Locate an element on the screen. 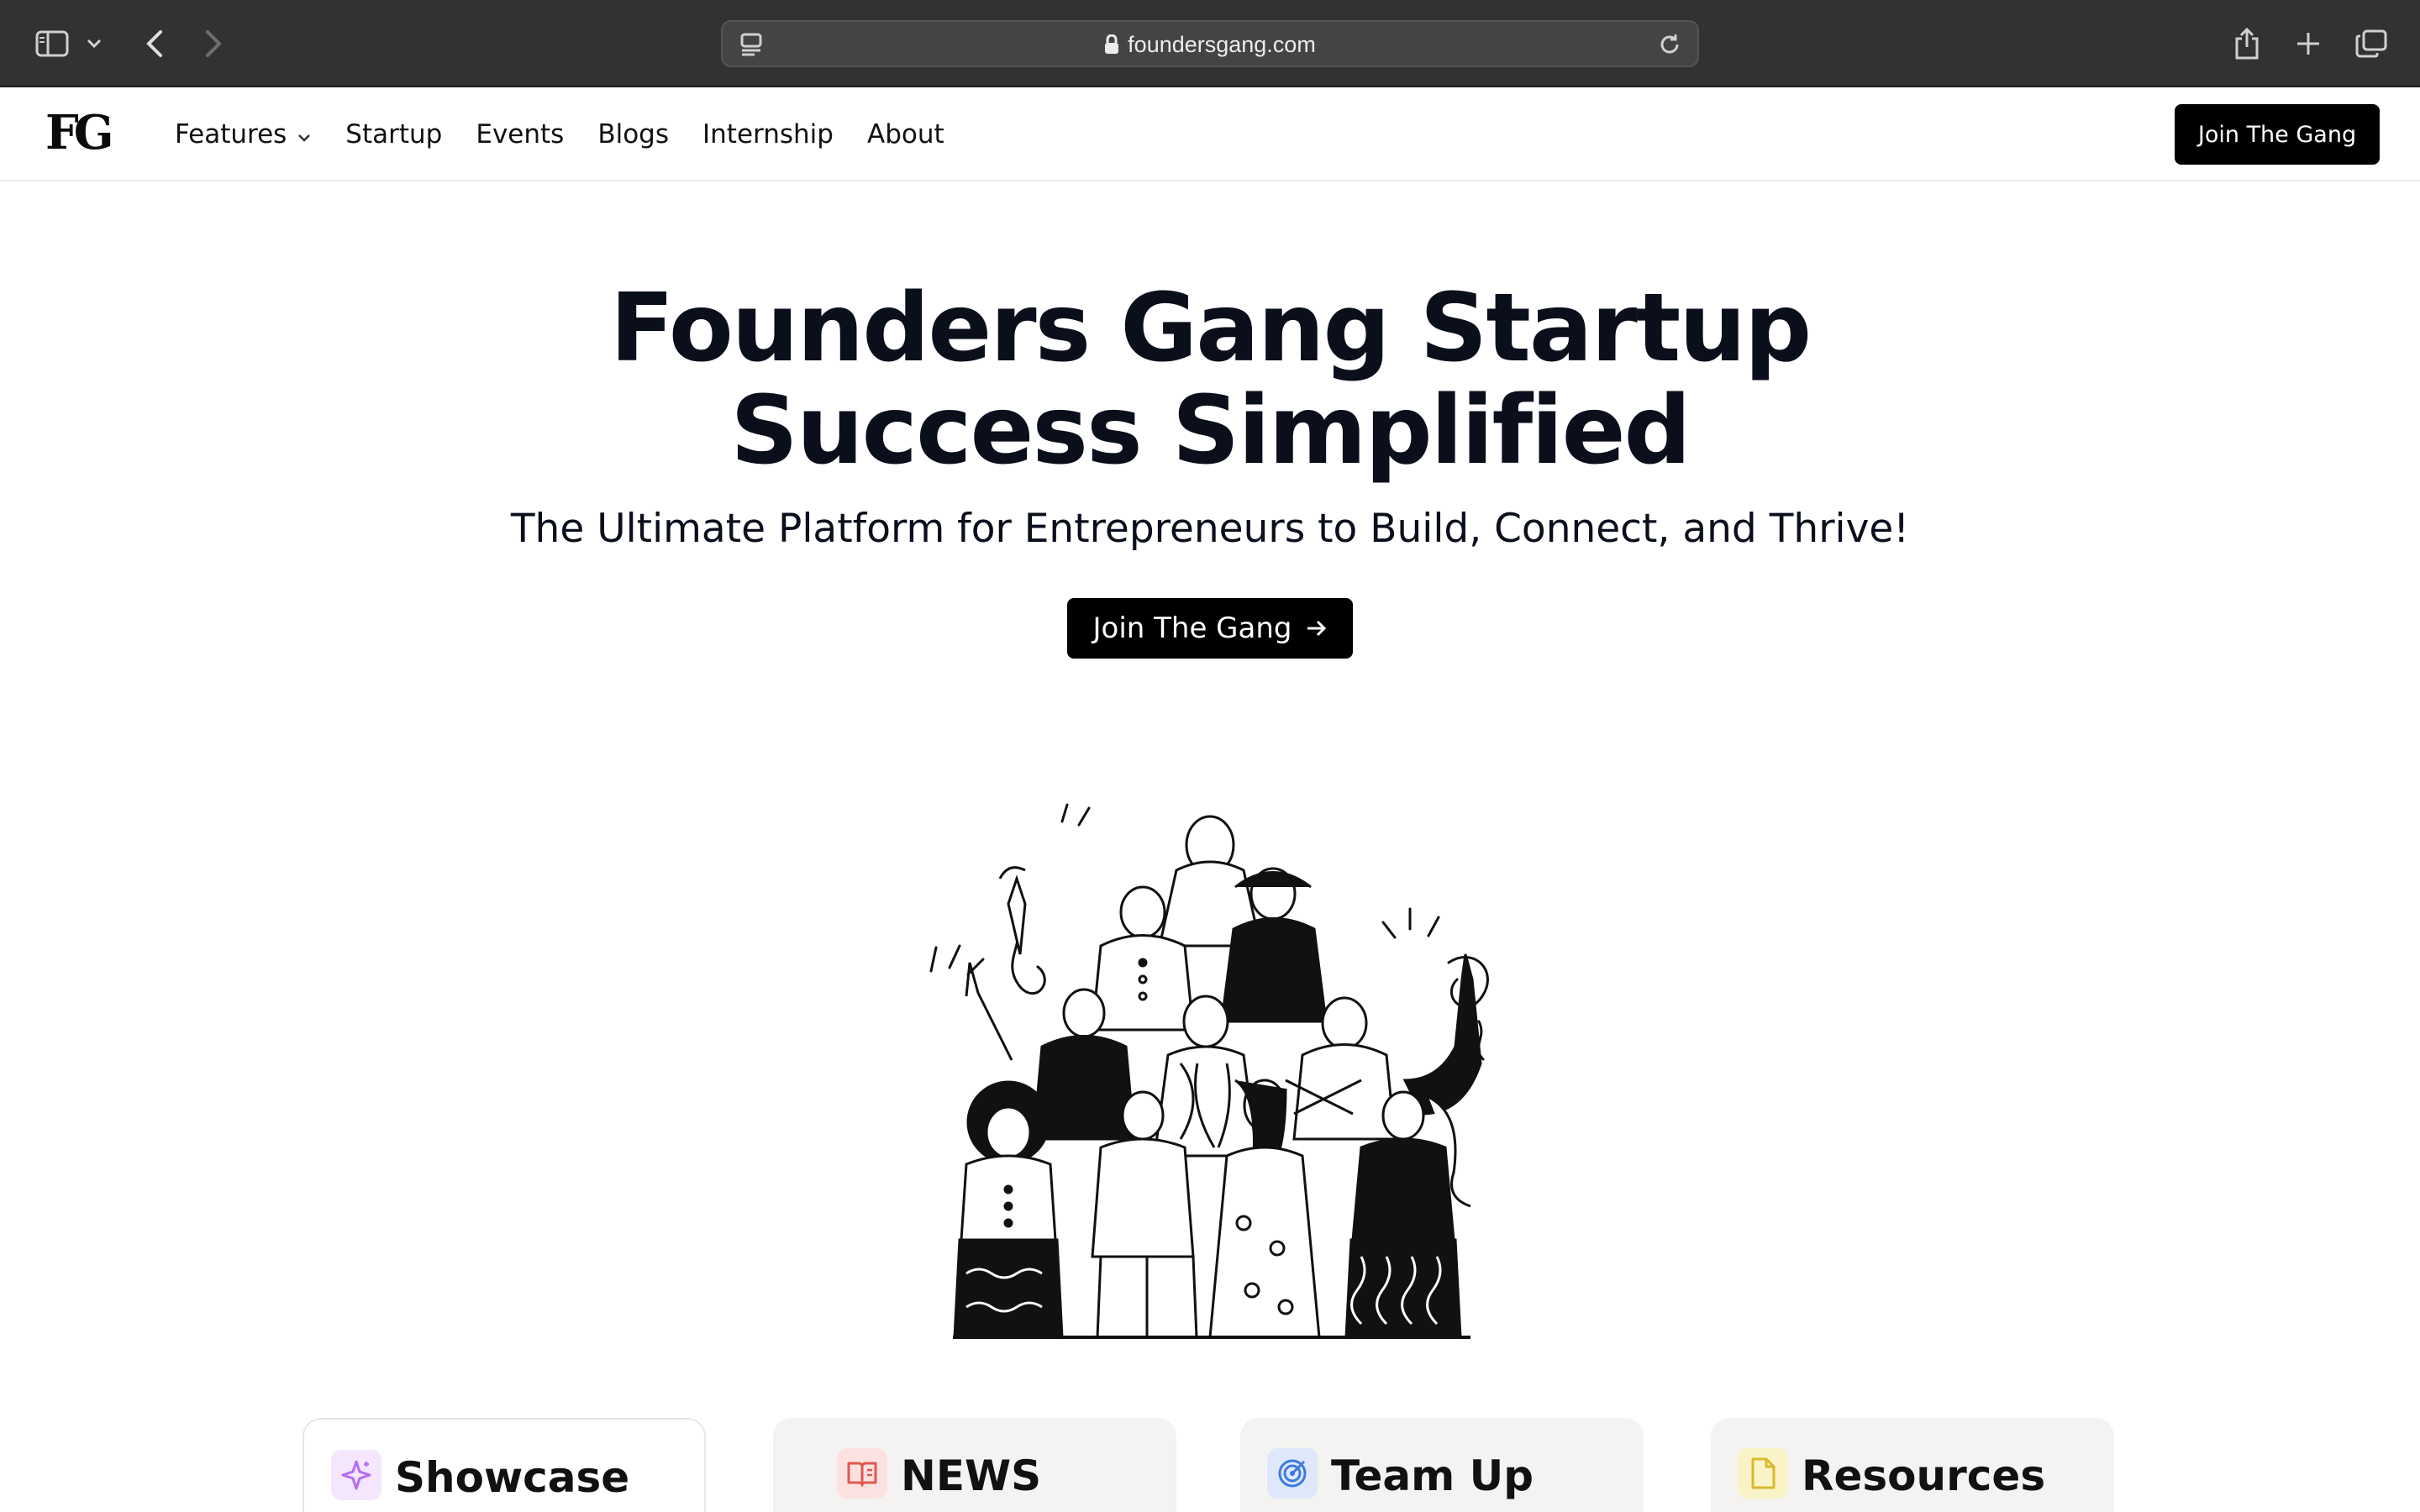 This screenshot has height=1512, width=2420. browser-toolbar: foundersgang.com is located at coordinates (1210, 43).